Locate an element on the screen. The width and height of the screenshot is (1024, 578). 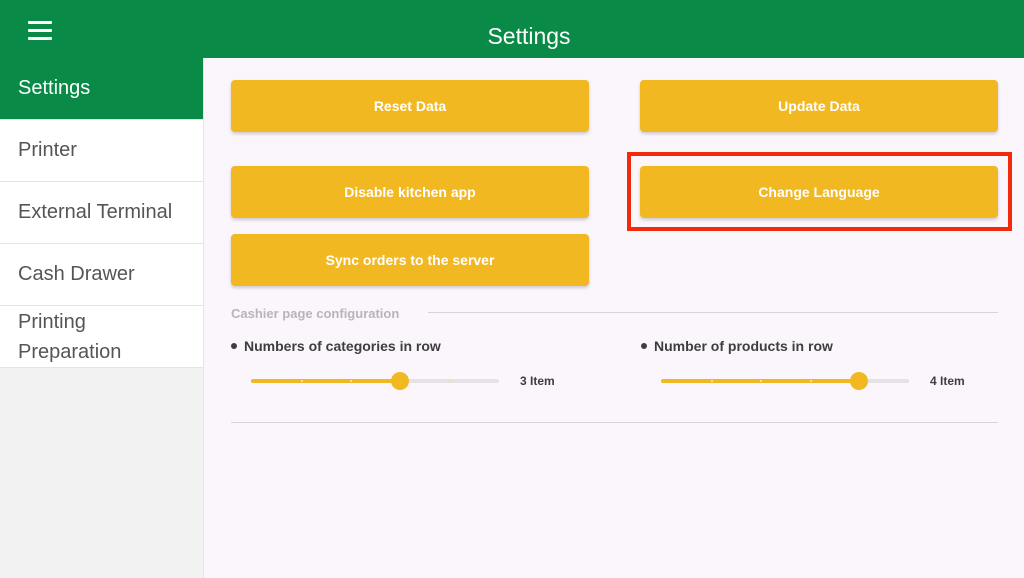
products-setting-label: Number of products in row is located at coordinates (743, 346).